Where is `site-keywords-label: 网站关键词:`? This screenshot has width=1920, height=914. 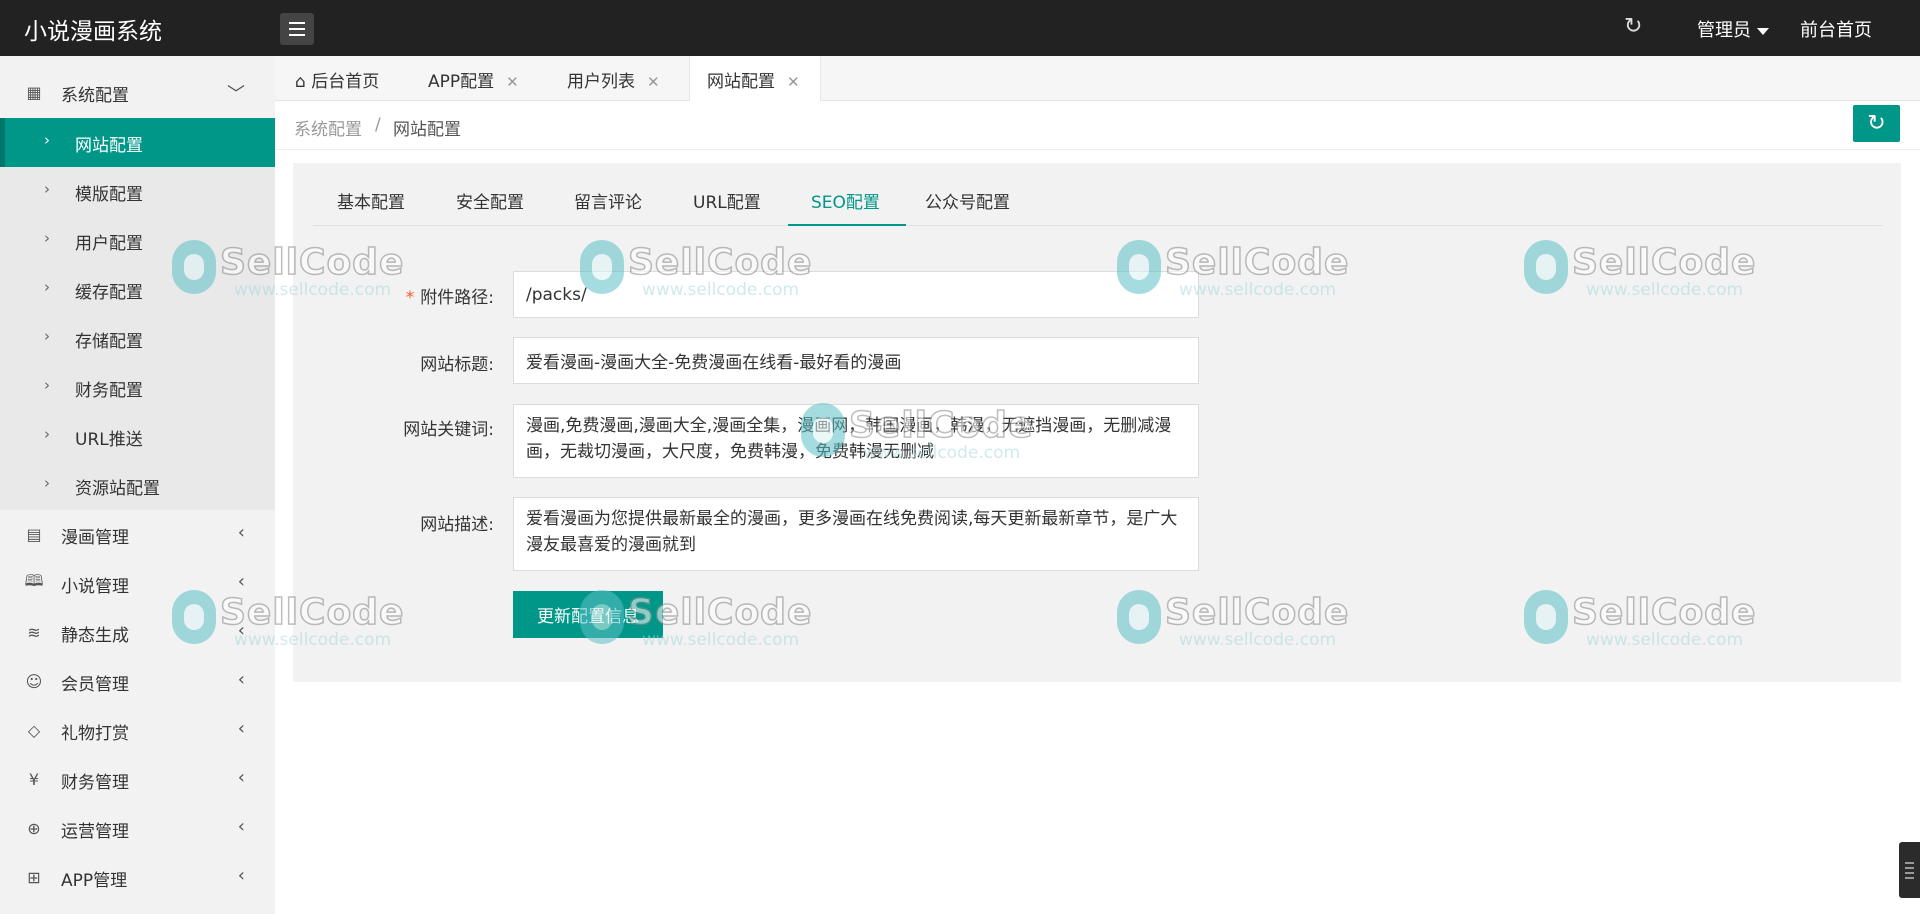
site-keywords-label: 网站关键词: is located at coordinates (448, 430).